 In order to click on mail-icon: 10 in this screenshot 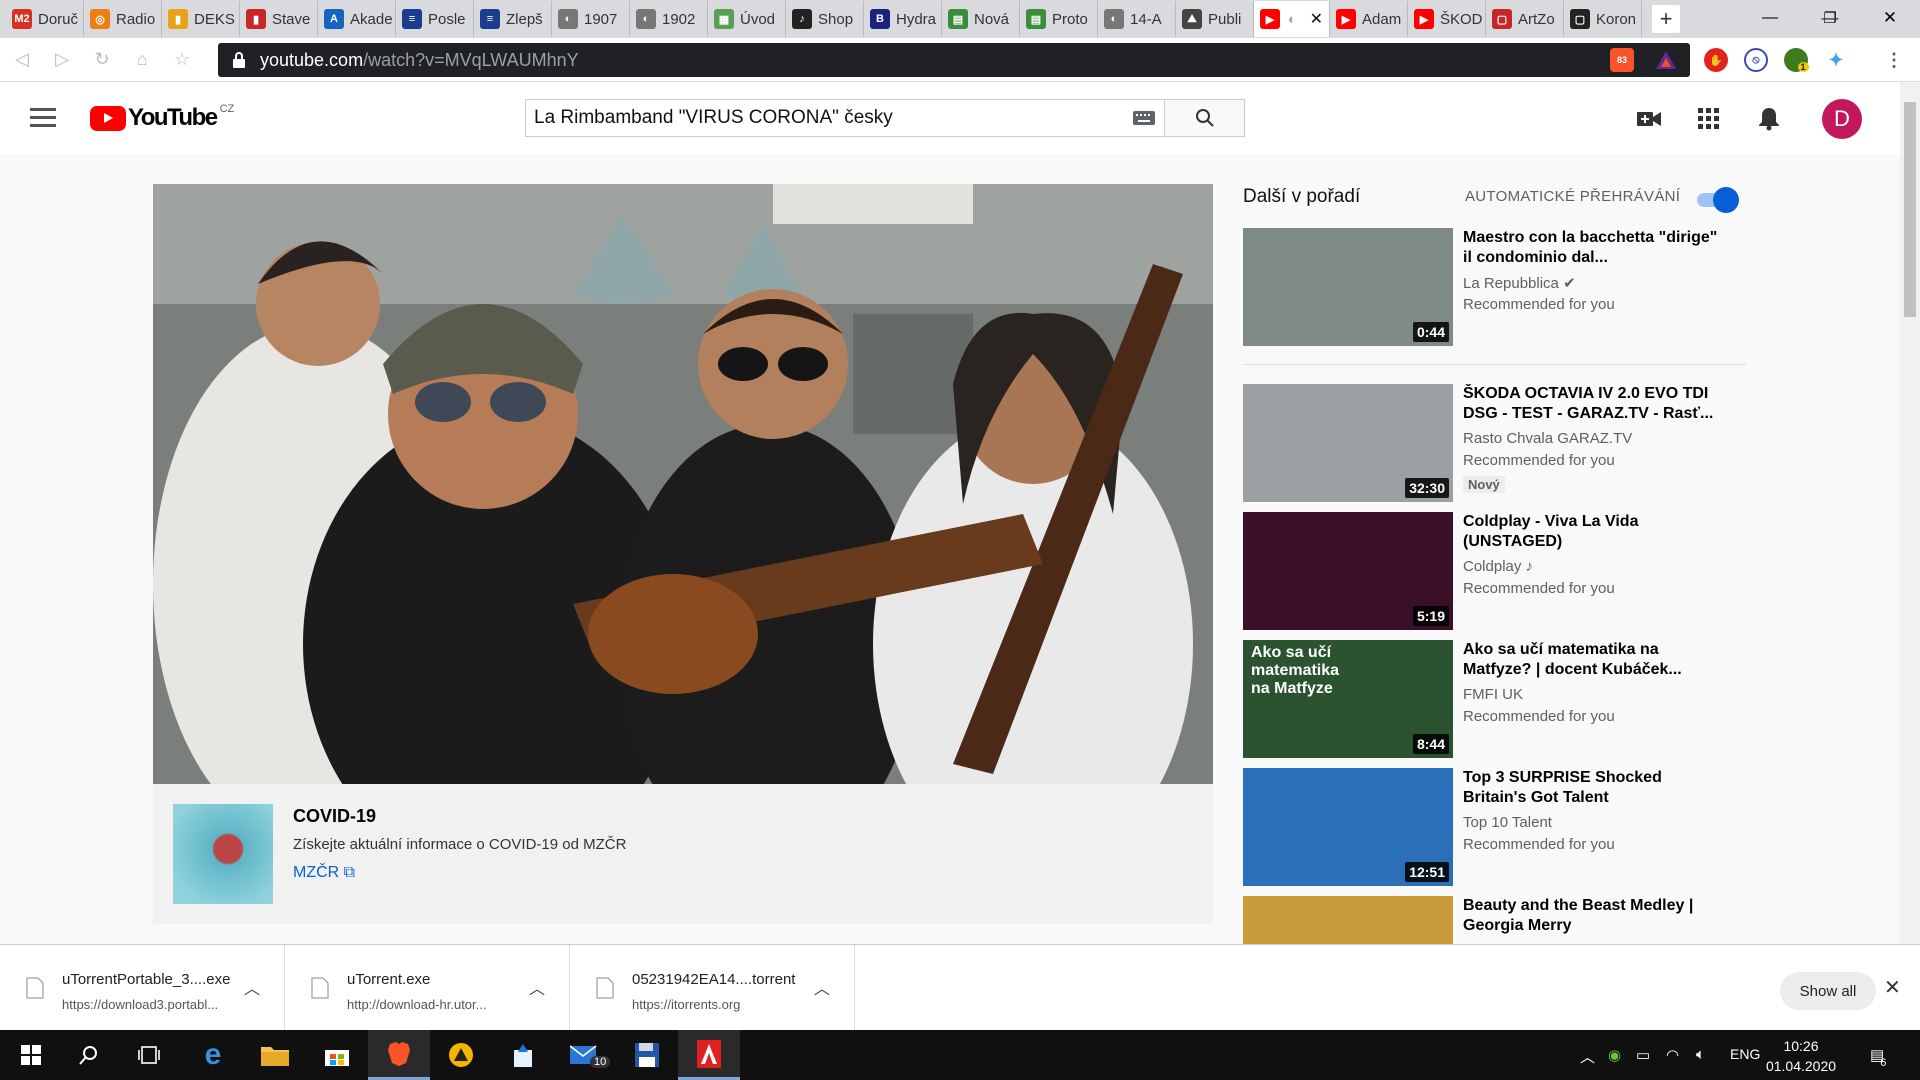, I will do `click(585, 1055)`.